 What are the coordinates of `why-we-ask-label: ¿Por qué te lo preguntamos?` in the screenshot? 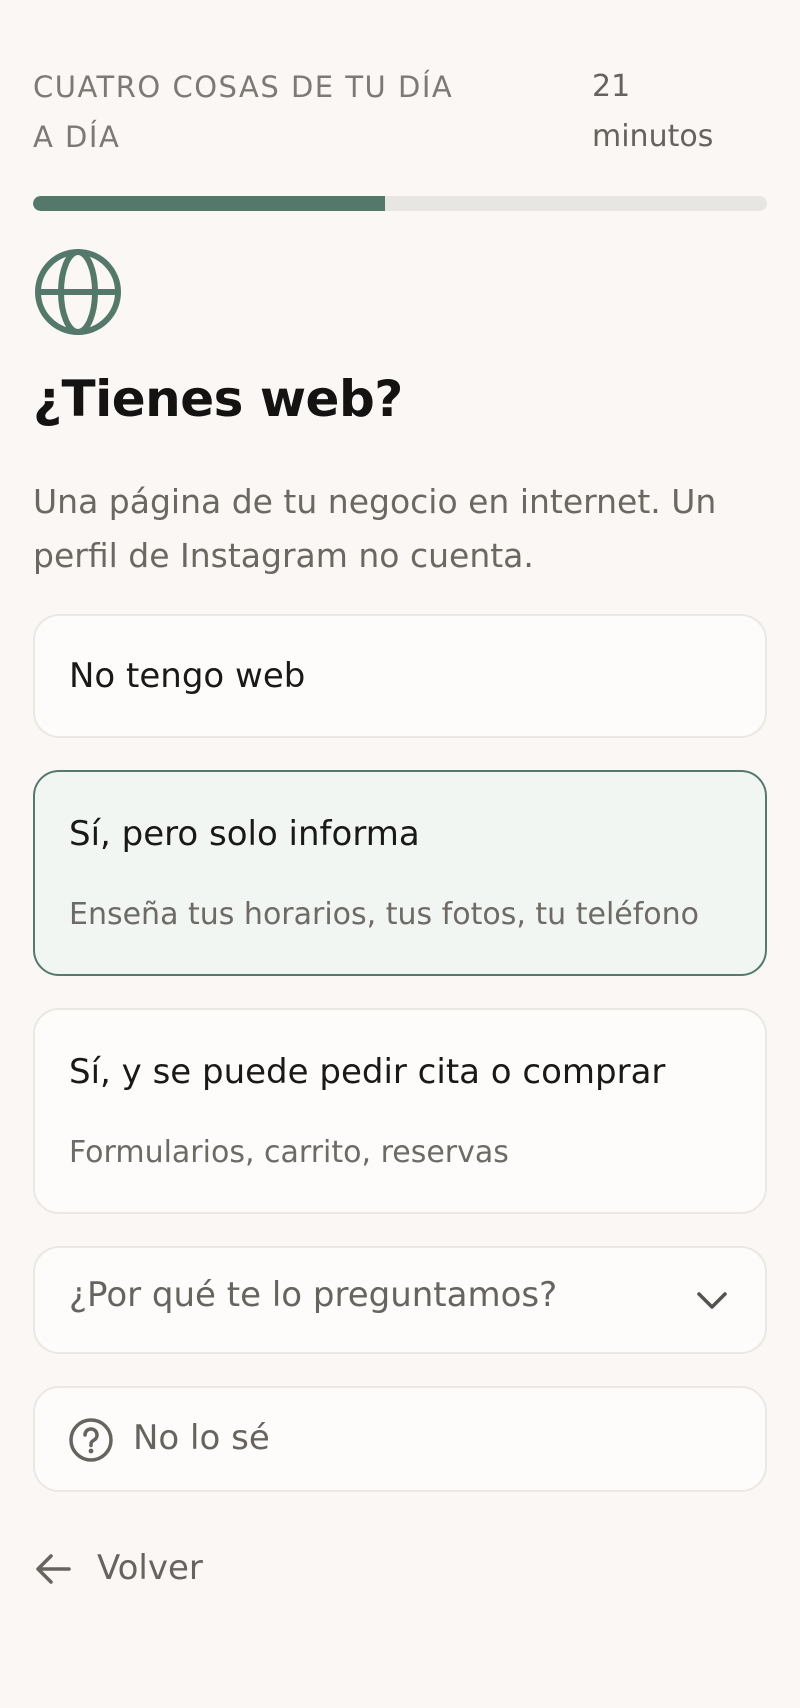 It's located at (313, 1295).